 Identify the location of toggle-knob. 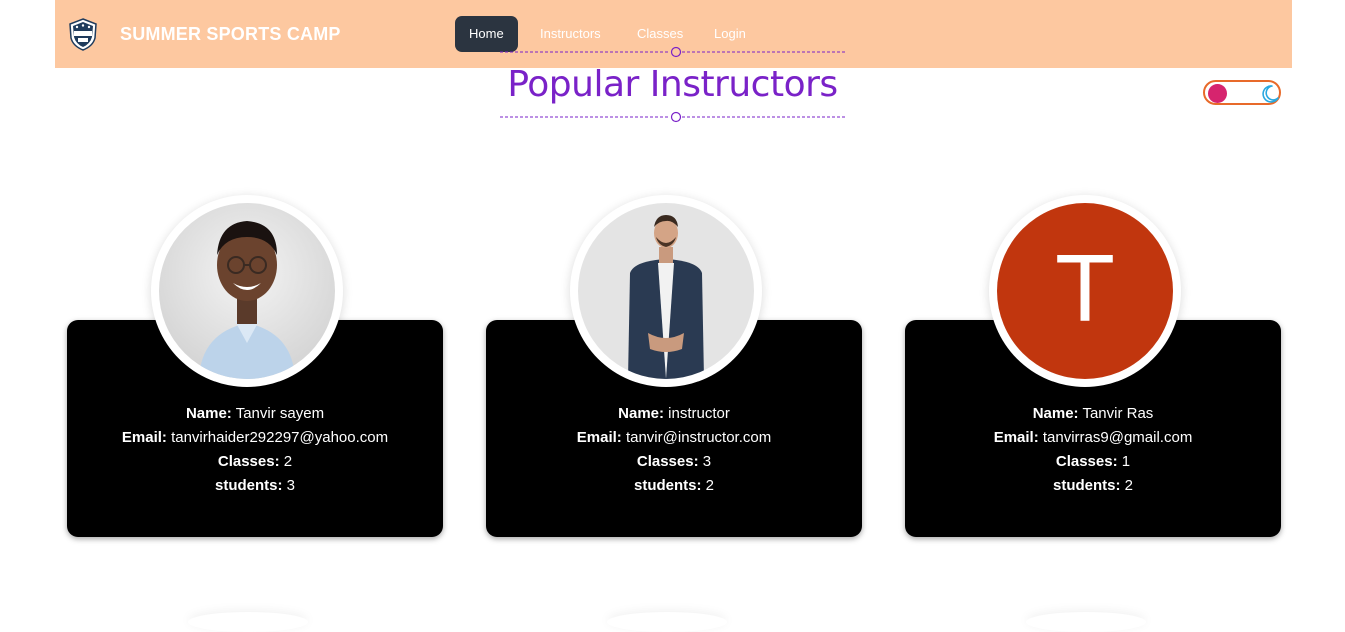
(1217, 93).